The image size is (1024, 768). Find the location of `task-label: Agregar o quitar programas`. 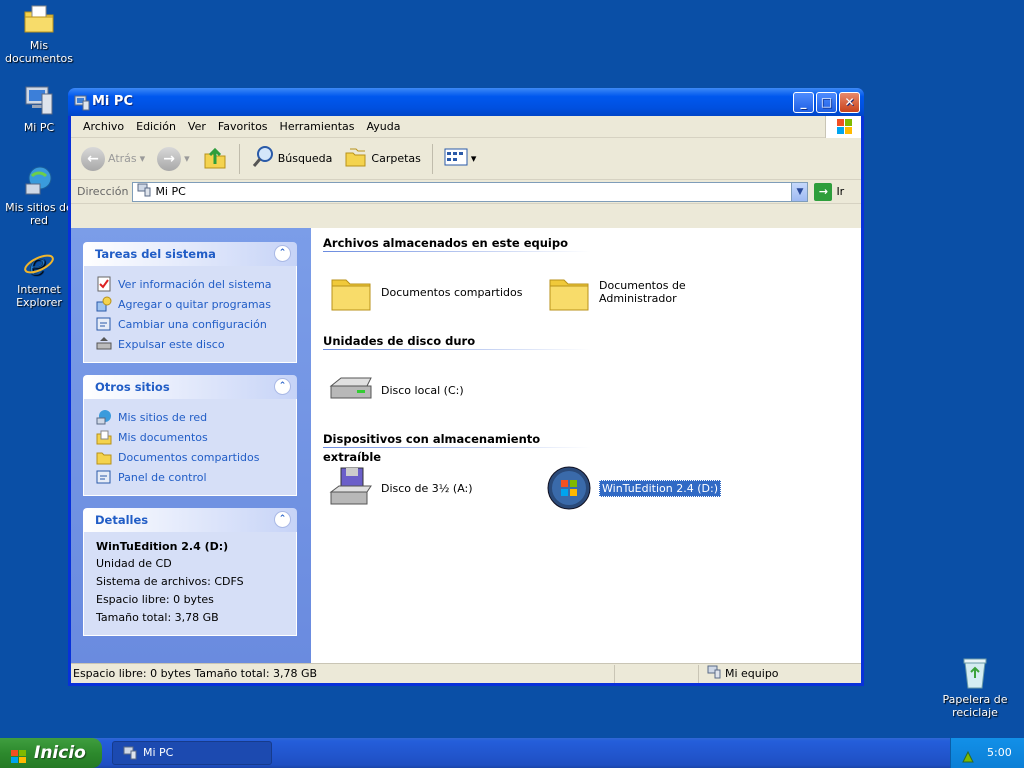

task-label: Agregar o quitar programas is located at coordinates (195, 304).